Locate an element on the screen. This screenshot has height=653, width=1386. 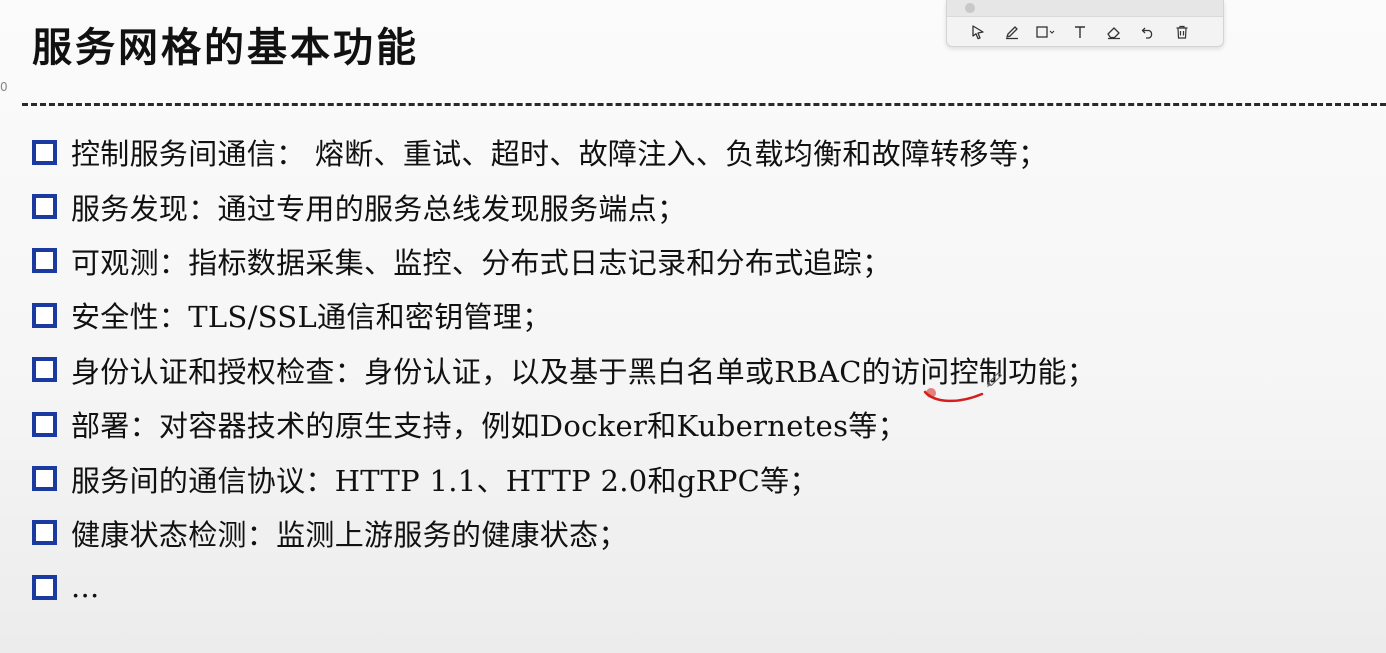
shape-tool-button is located at coordinates (1046, 32).